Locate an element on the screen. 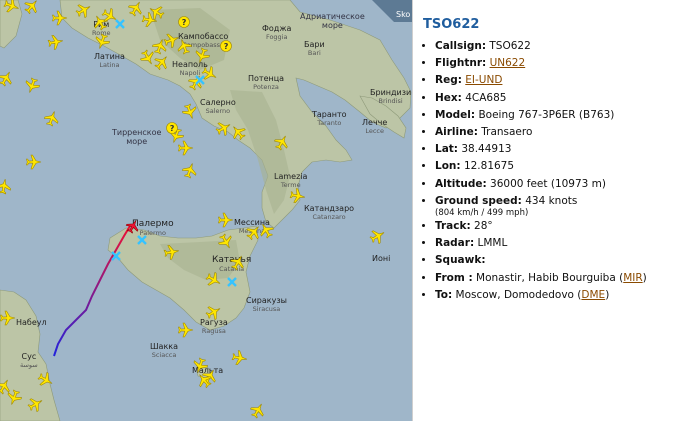  row-squawk: Squawk: is located at coordinates (541, 260).